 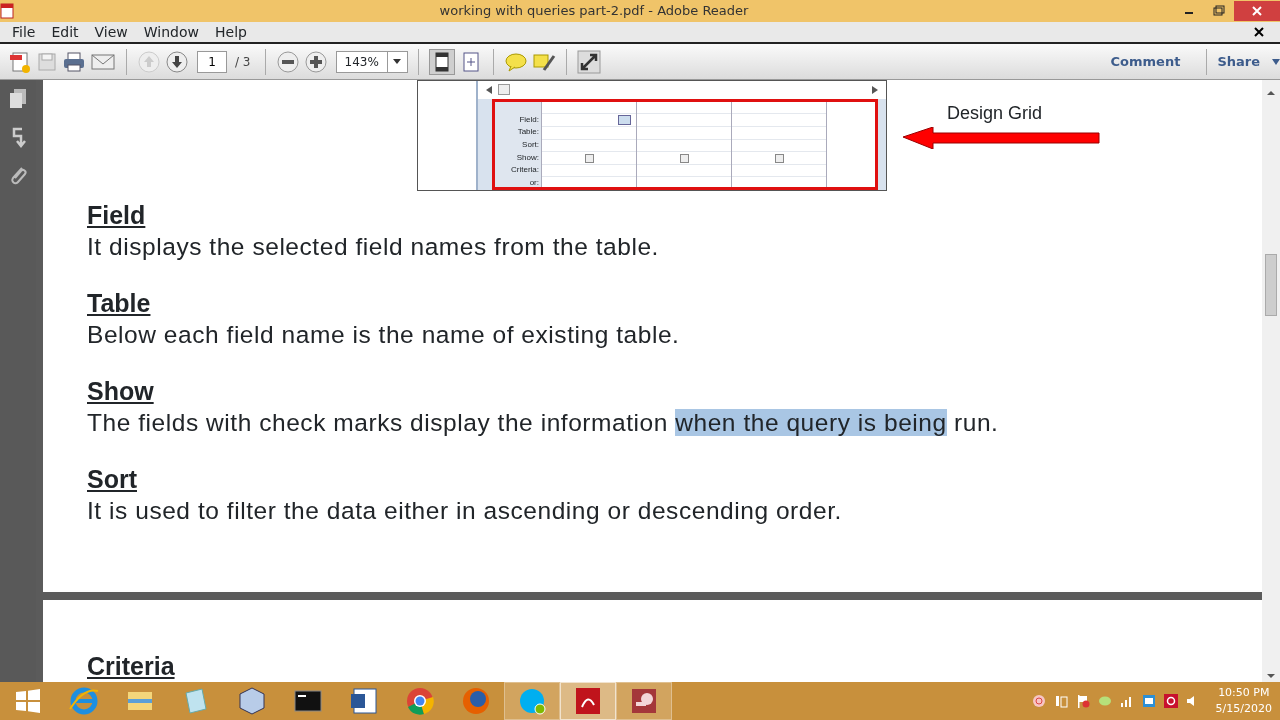 I want to click on section-heading: Table, so click(x=119, y=303).